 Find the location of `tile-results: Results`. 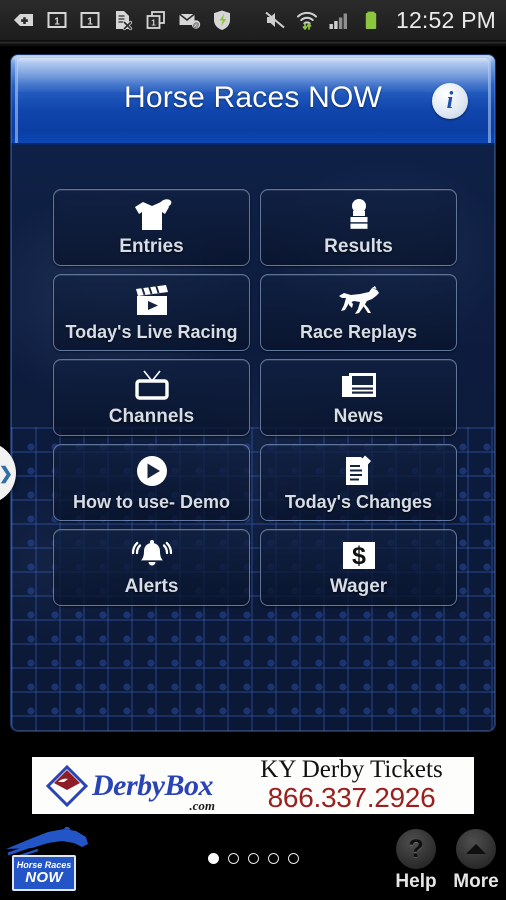

tile-results: Results is located at coordinates (358, 227).